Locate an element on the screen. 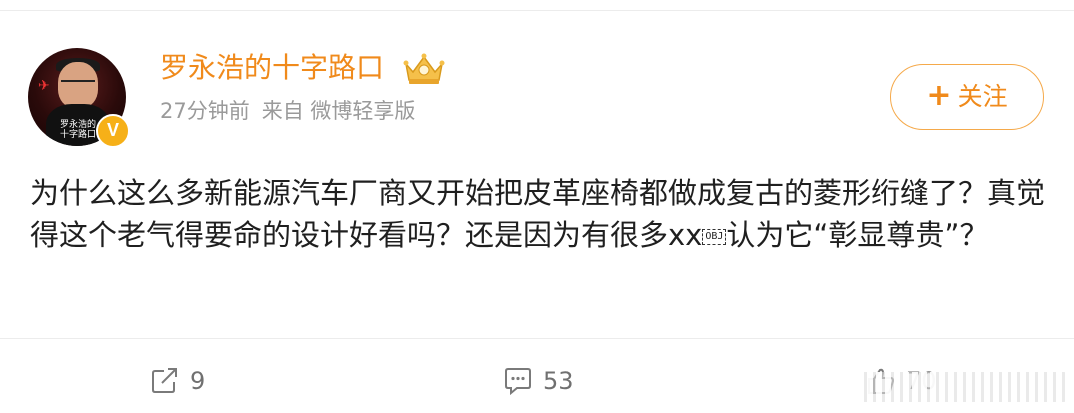 This screenshot has width=1074, height=413. object-placeholder-icon: OBJ is located at coordinates (714, 237).